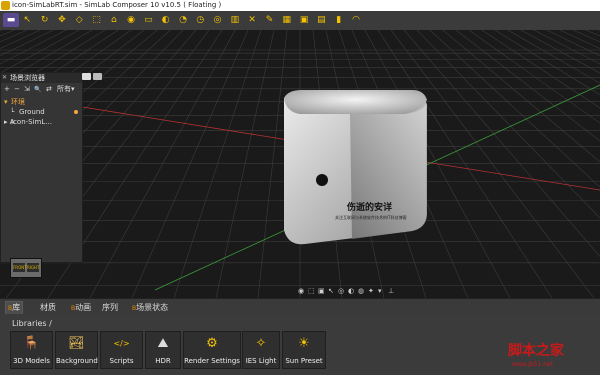  I want to click on library-3d-models: 🪑 3D Models, so click(31, 350).